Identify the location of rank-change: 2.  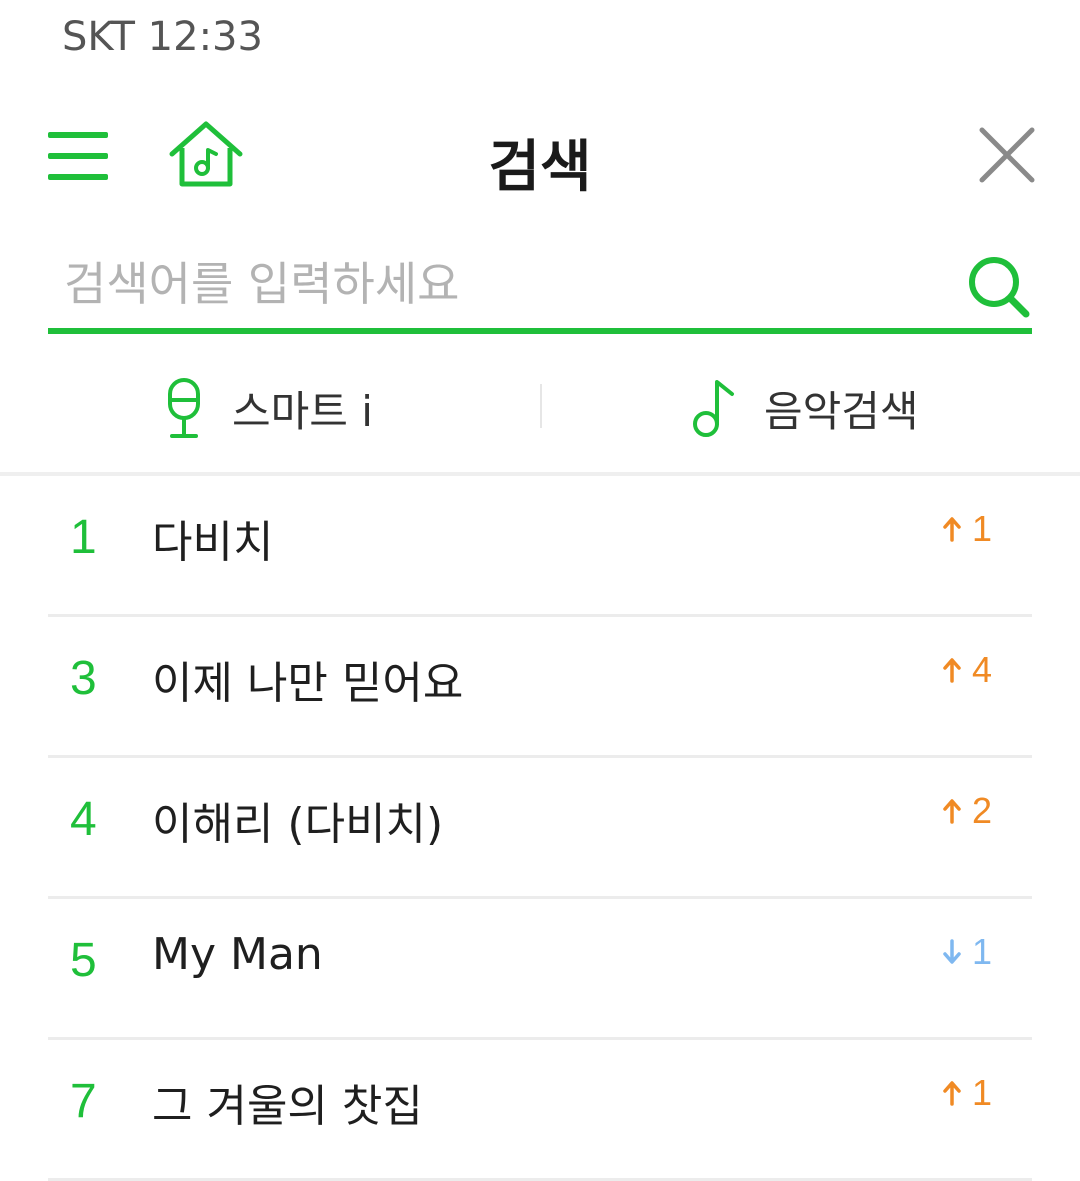
(967, 811).